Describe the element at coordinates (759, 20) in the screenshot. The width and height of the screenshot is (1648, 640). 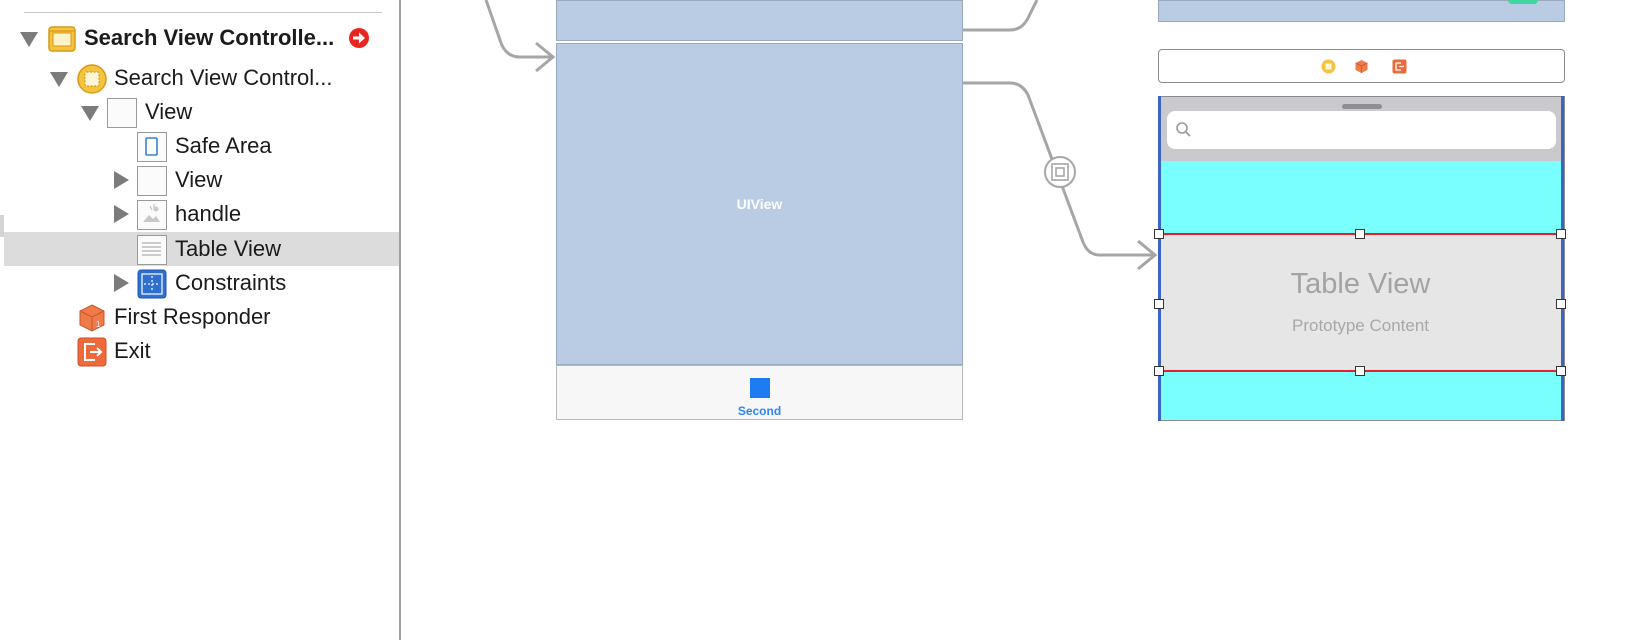
I see `container-panel-top` at that location.